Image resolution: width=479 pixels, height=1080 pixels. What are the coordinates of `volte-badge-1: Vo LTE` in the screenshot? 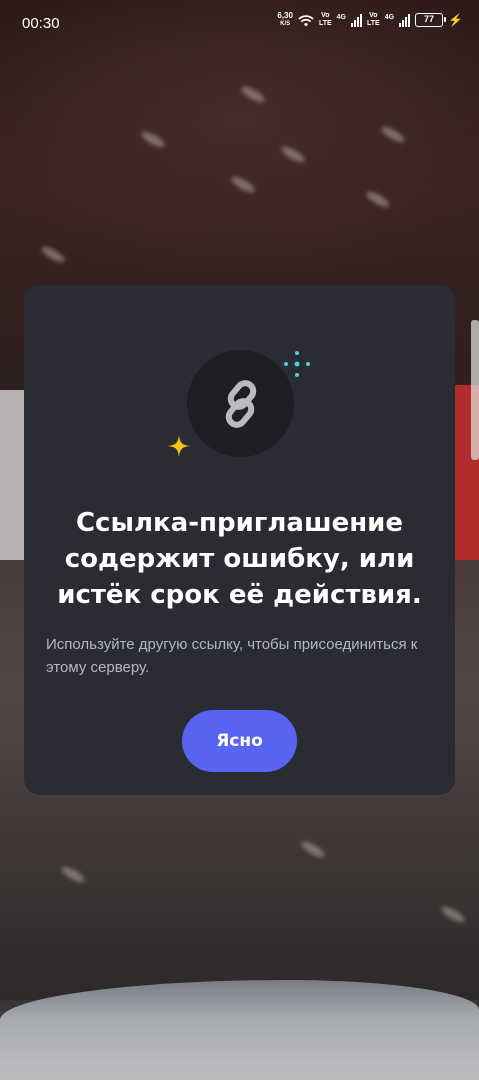 It's located at (325, 20).